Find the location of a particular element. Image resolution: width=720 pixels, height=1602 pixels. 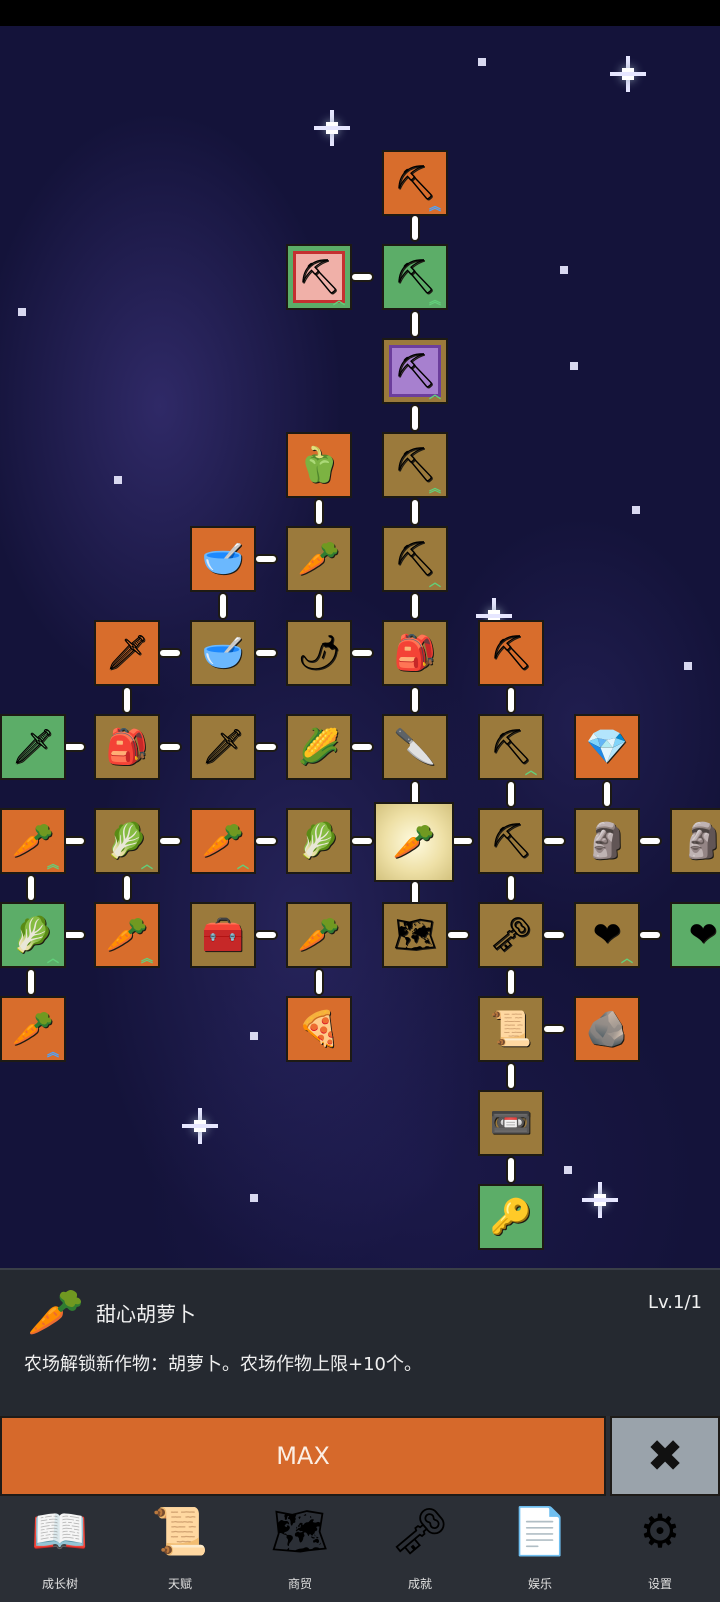

nav-item-talent: 📜 天赋 is located at coordinates (180, 1549).